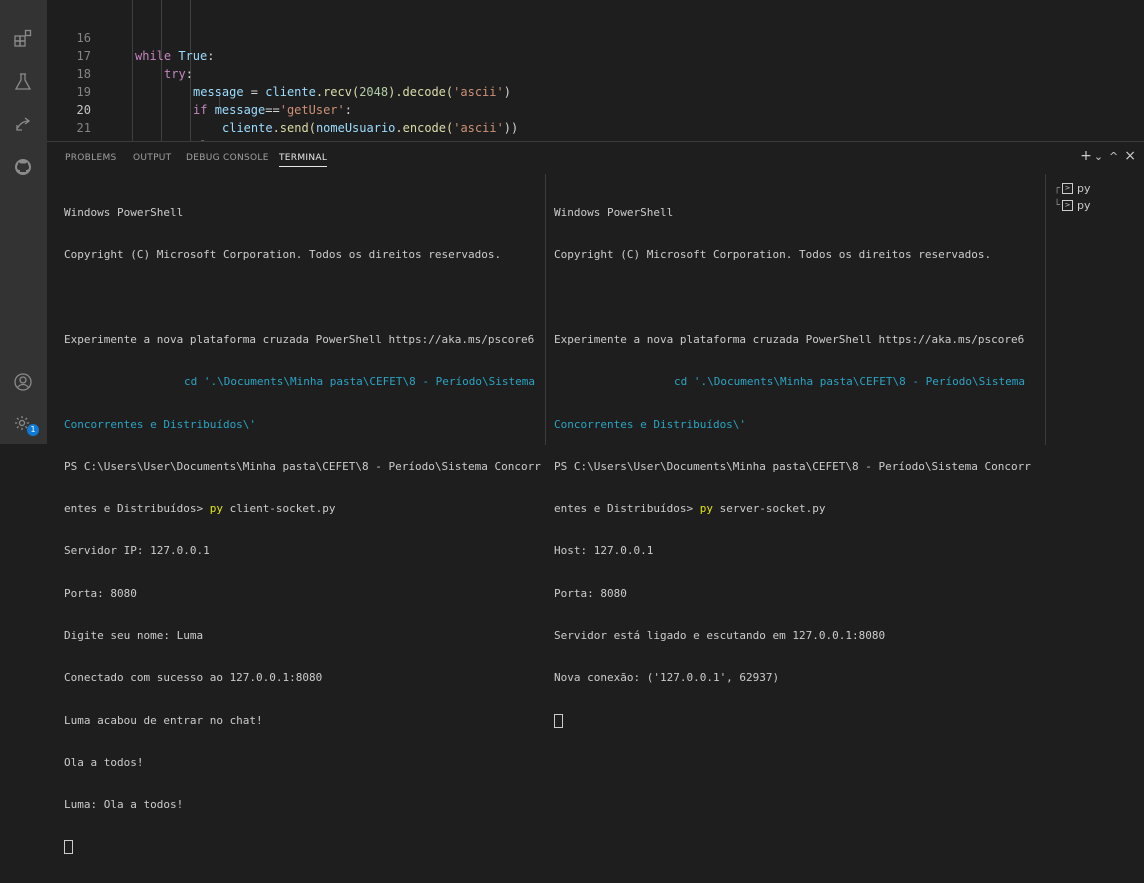 The image size is (1144, 883). I want to click on tab-output: OUTPUT, so click(152, 158).